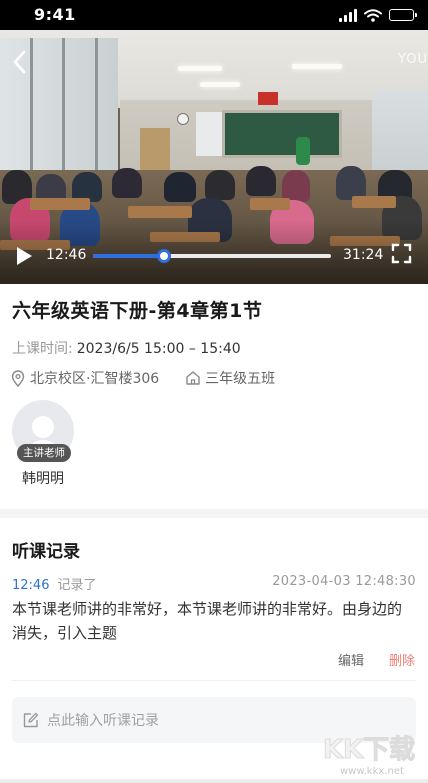 The height and width of the screenshot is (783, 428). Describe the element at coordinates (158, 349) in the screenshot. I see `lesson-time-value: 2023/6/5 15:00 – 15:40` at that location.